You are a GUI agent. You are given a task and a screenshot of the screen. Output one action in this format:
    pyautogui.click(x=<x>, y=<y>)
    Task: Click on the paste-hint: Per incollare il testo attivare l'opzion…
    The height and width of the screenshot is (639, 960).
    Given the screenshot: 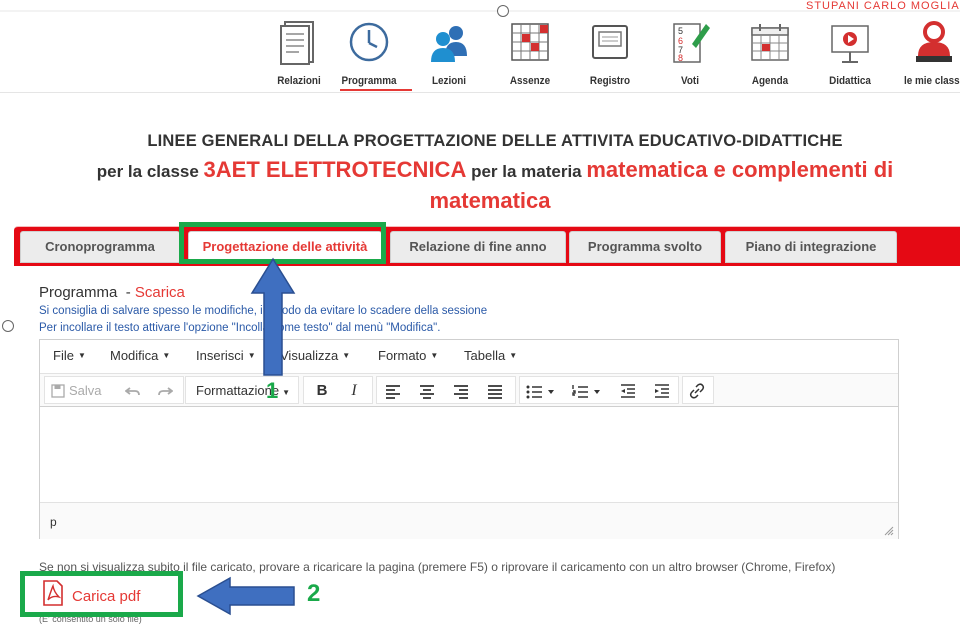 What is the action you would take?
    pyautogui.click(x=240, y=328)
    